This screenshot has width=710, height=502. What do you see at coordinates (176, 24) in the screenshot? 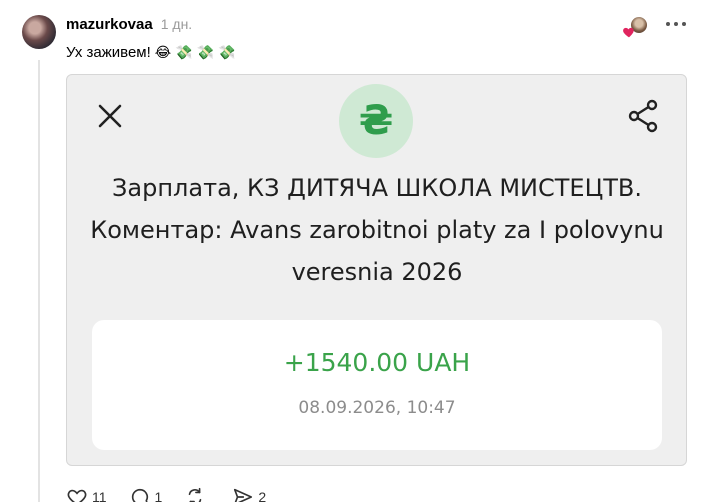
I see `post-time: 1 дн.` at bounding box center [176, 24].